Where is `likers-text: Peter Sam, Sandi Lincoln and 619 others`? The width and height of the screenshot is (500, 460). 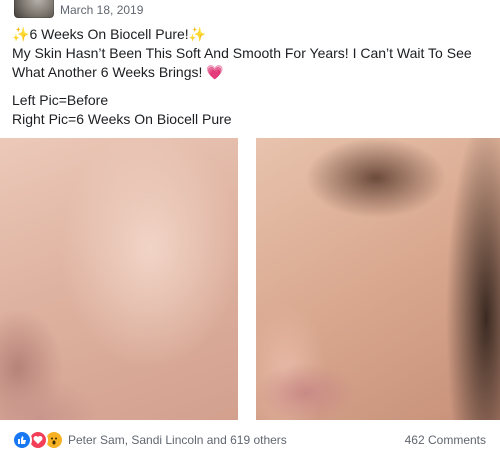 likers-text: Peter Sam, Sandi Lincoln and 619 others is located at coordinates (177, 440).